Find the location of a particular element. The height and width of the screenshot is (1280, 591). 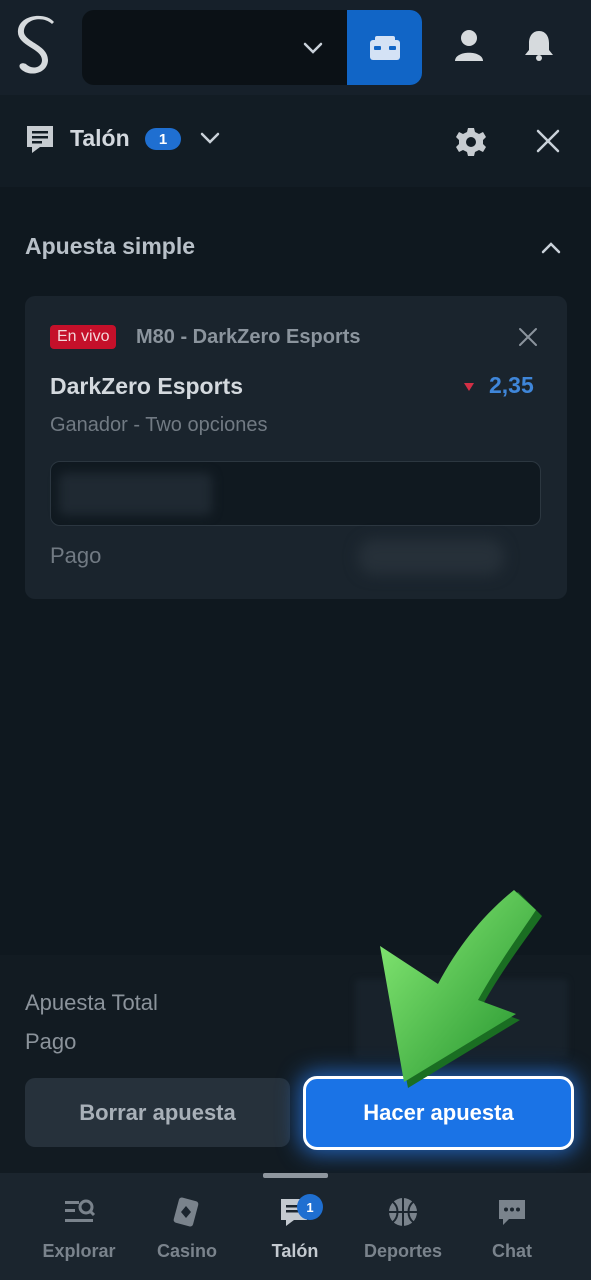

wallet-icon is located at coordinates (384, 47).